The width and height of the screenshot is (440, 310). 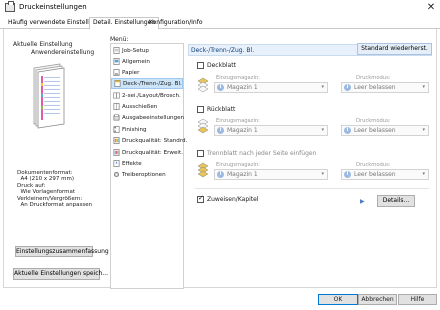 What do you see at coordinates (362, 201) in the screenshot?
I see `play-icon: ▶` at bounding box center [362, 201].